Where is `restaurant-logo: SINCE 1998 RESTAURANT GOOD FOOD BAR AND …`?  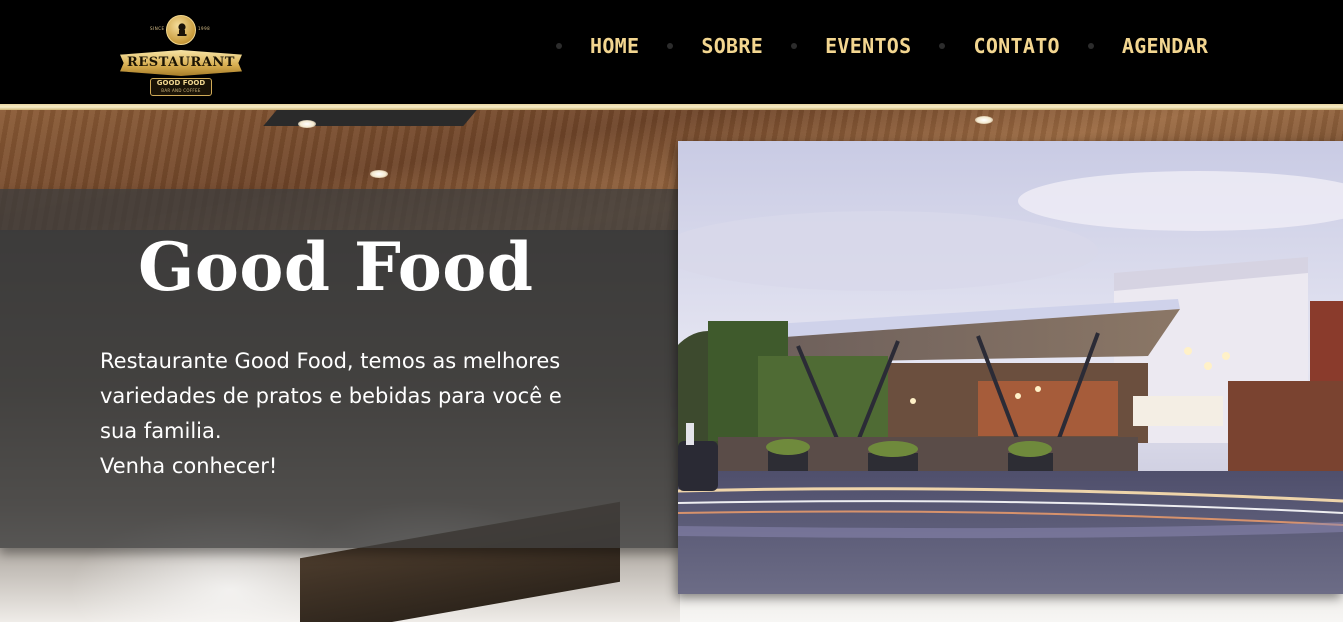 restaurant-logo: SINCE 1998 RESTAURANT GOOD FOOD BAR AND … is located at coordinates (181, 55).